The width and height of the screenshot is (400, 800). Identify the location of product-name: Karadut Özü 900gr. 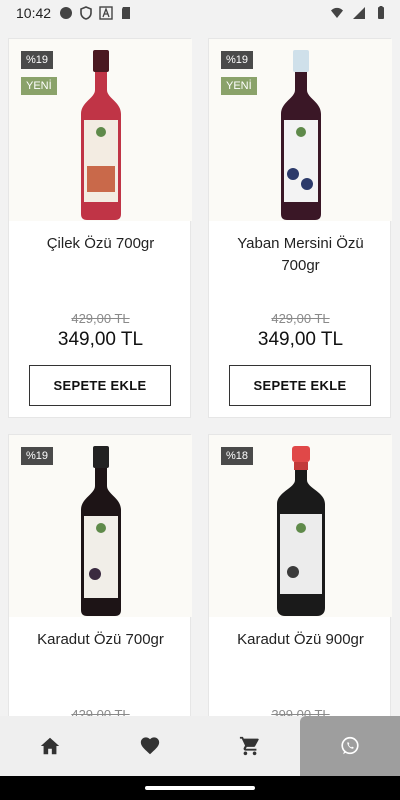
(300, 640).